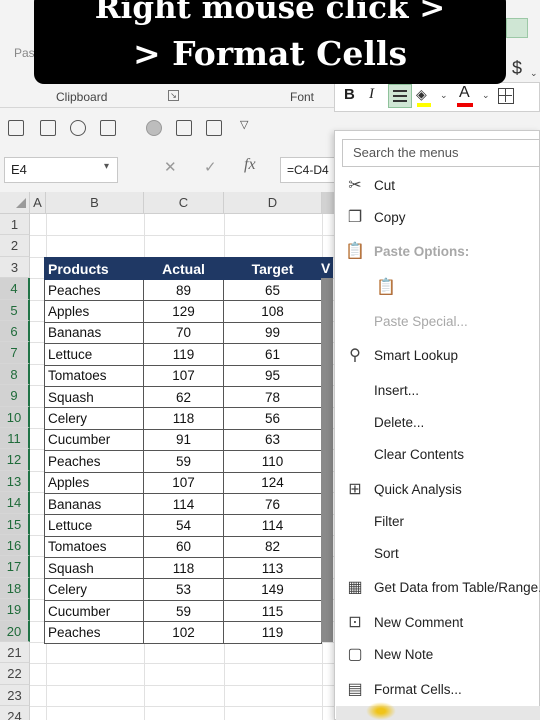 This screenshot has width=540, height=720. Describe the element at coordinates (272, 461) in the screenshot. I see `table-cell: 110` at that location.